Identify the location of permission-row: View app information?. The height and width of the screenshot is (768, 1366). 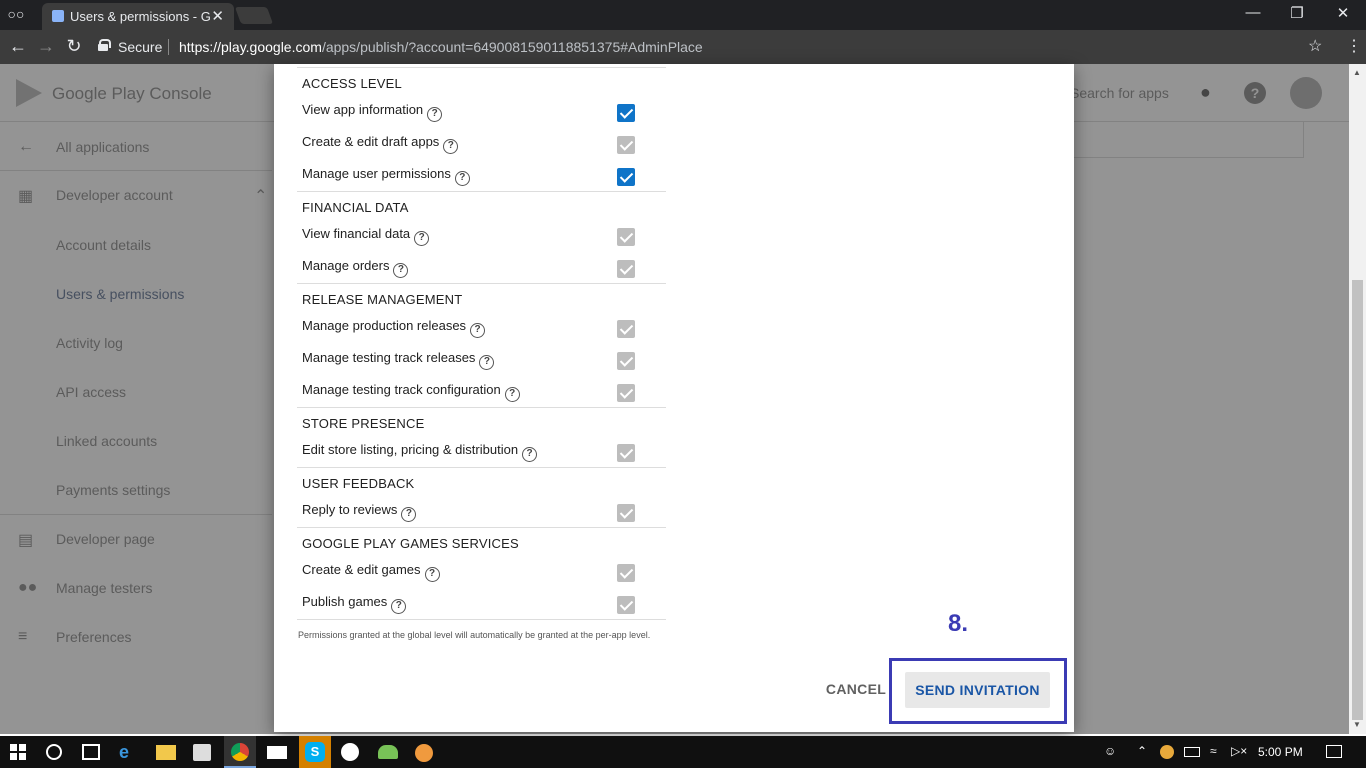
(481, 111).